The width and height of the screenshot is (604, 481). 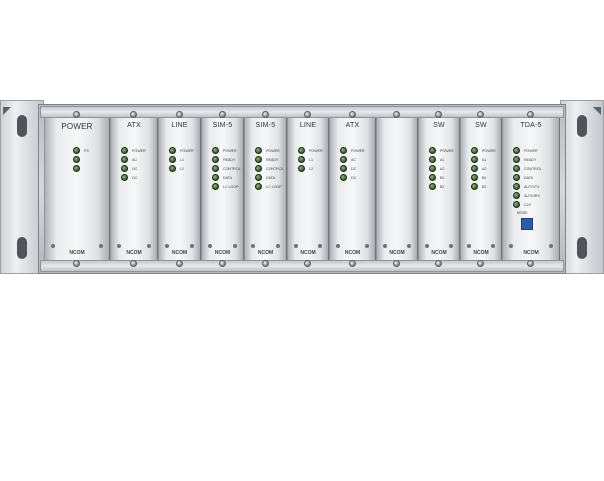 I want to click on led-row: AUTO/RX, so click(x=527, y=195).